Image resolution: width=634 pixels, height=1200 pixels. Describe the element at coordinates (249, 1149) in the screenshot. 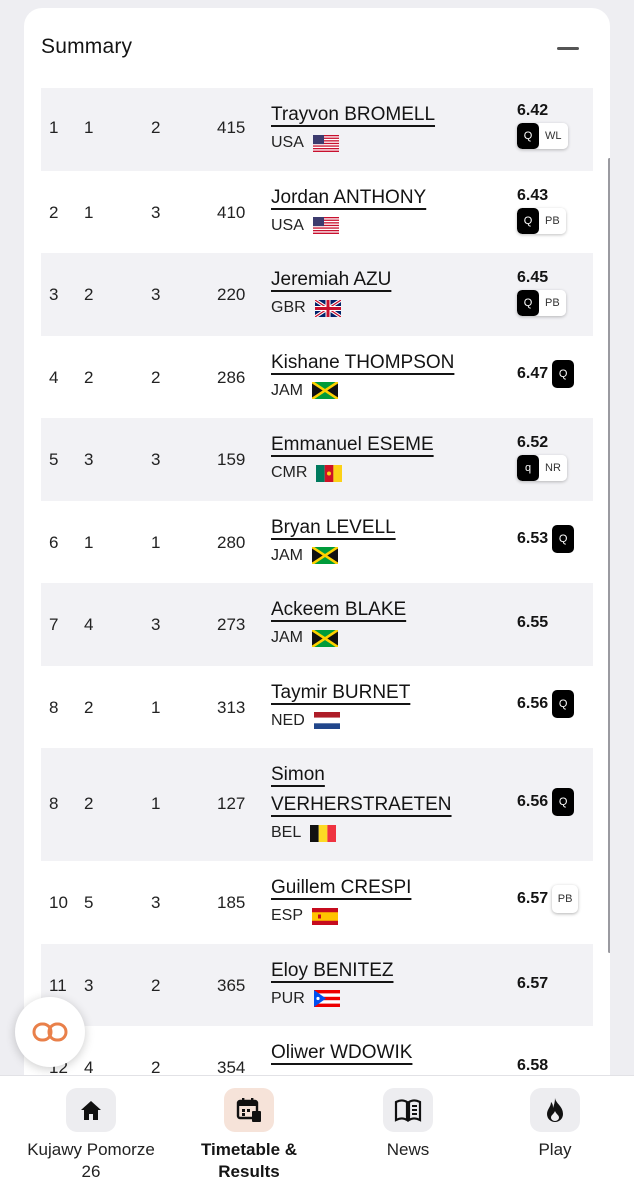

I see `nav-timetable-label: Timetable &` at that location.